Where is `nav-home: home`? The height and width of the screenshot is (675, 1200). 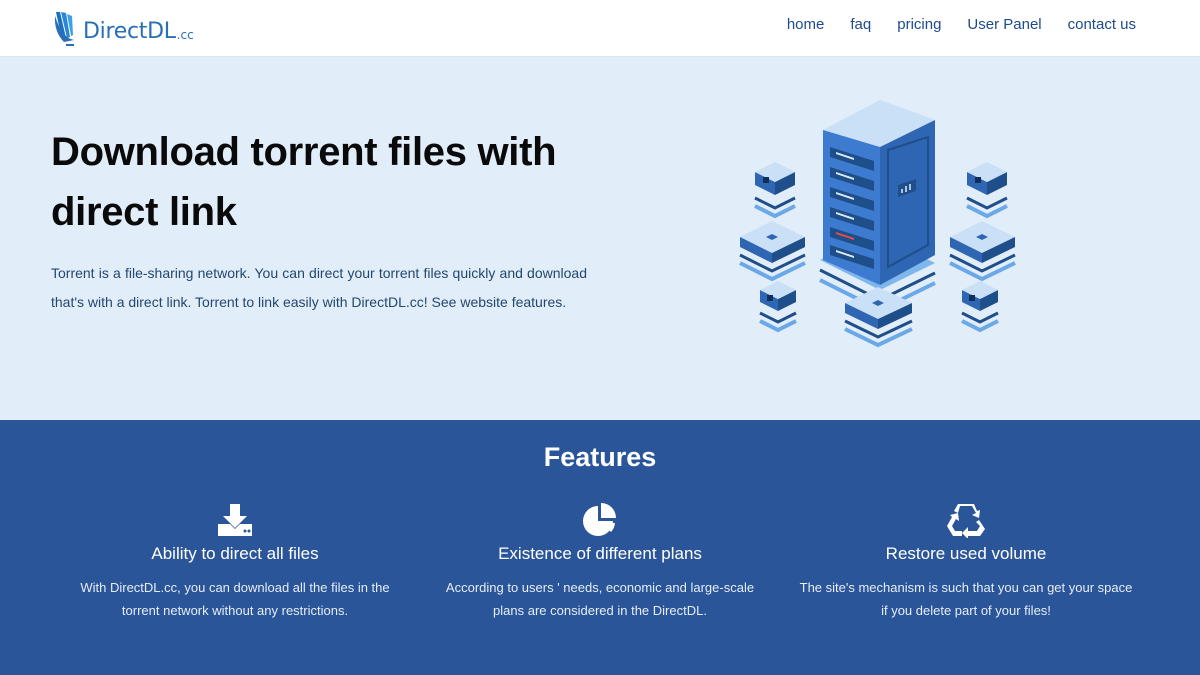
nav-home: home is located at coordinates (806, 24).